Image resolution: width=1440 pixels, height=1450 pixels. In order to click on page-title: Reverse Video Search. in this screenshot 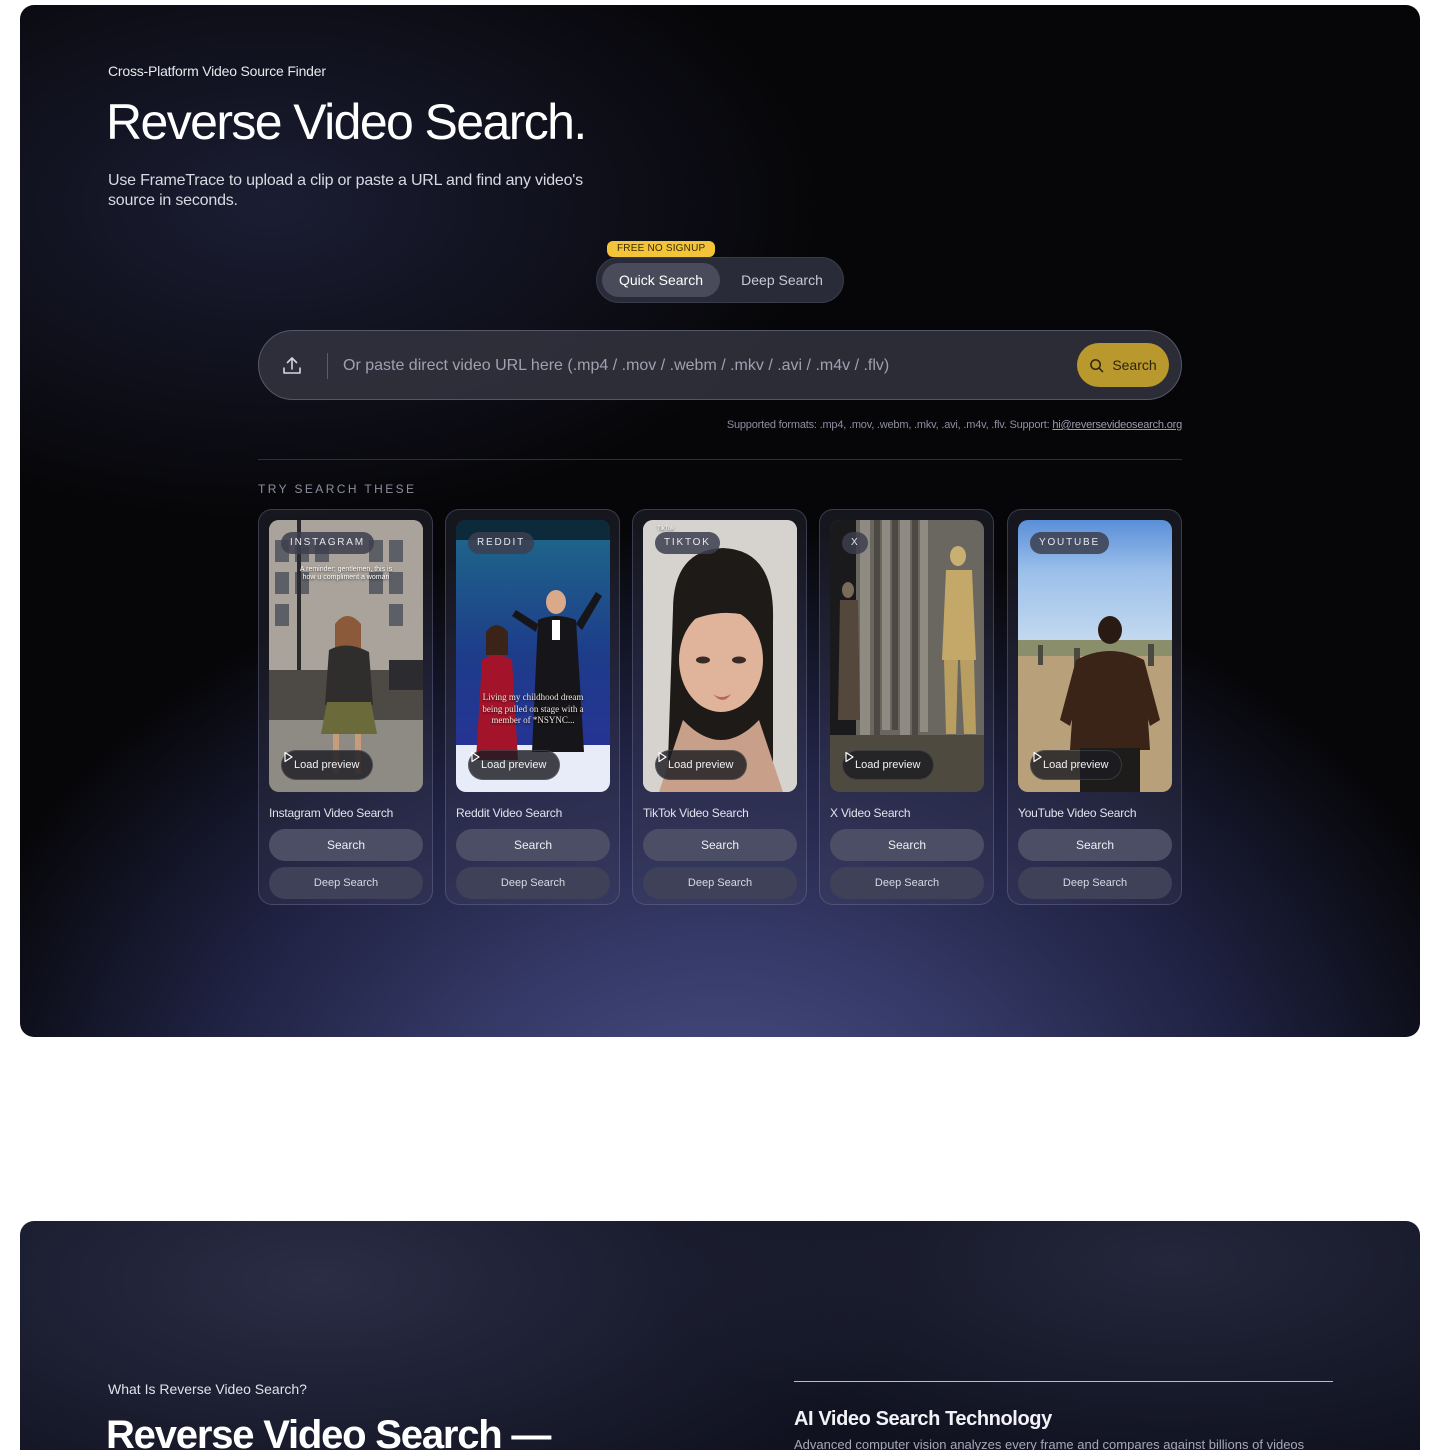, I will do `click(346, 122)`.